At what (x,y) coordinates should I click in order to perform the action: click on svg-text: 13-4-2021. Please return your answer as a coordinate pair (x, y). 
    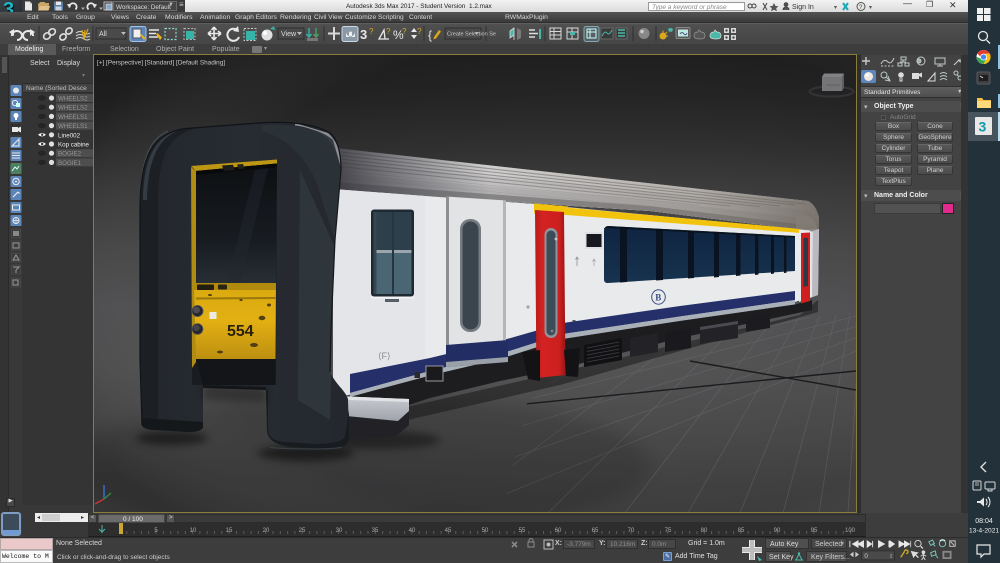
    Looking at the image, I should click on (984, 531).